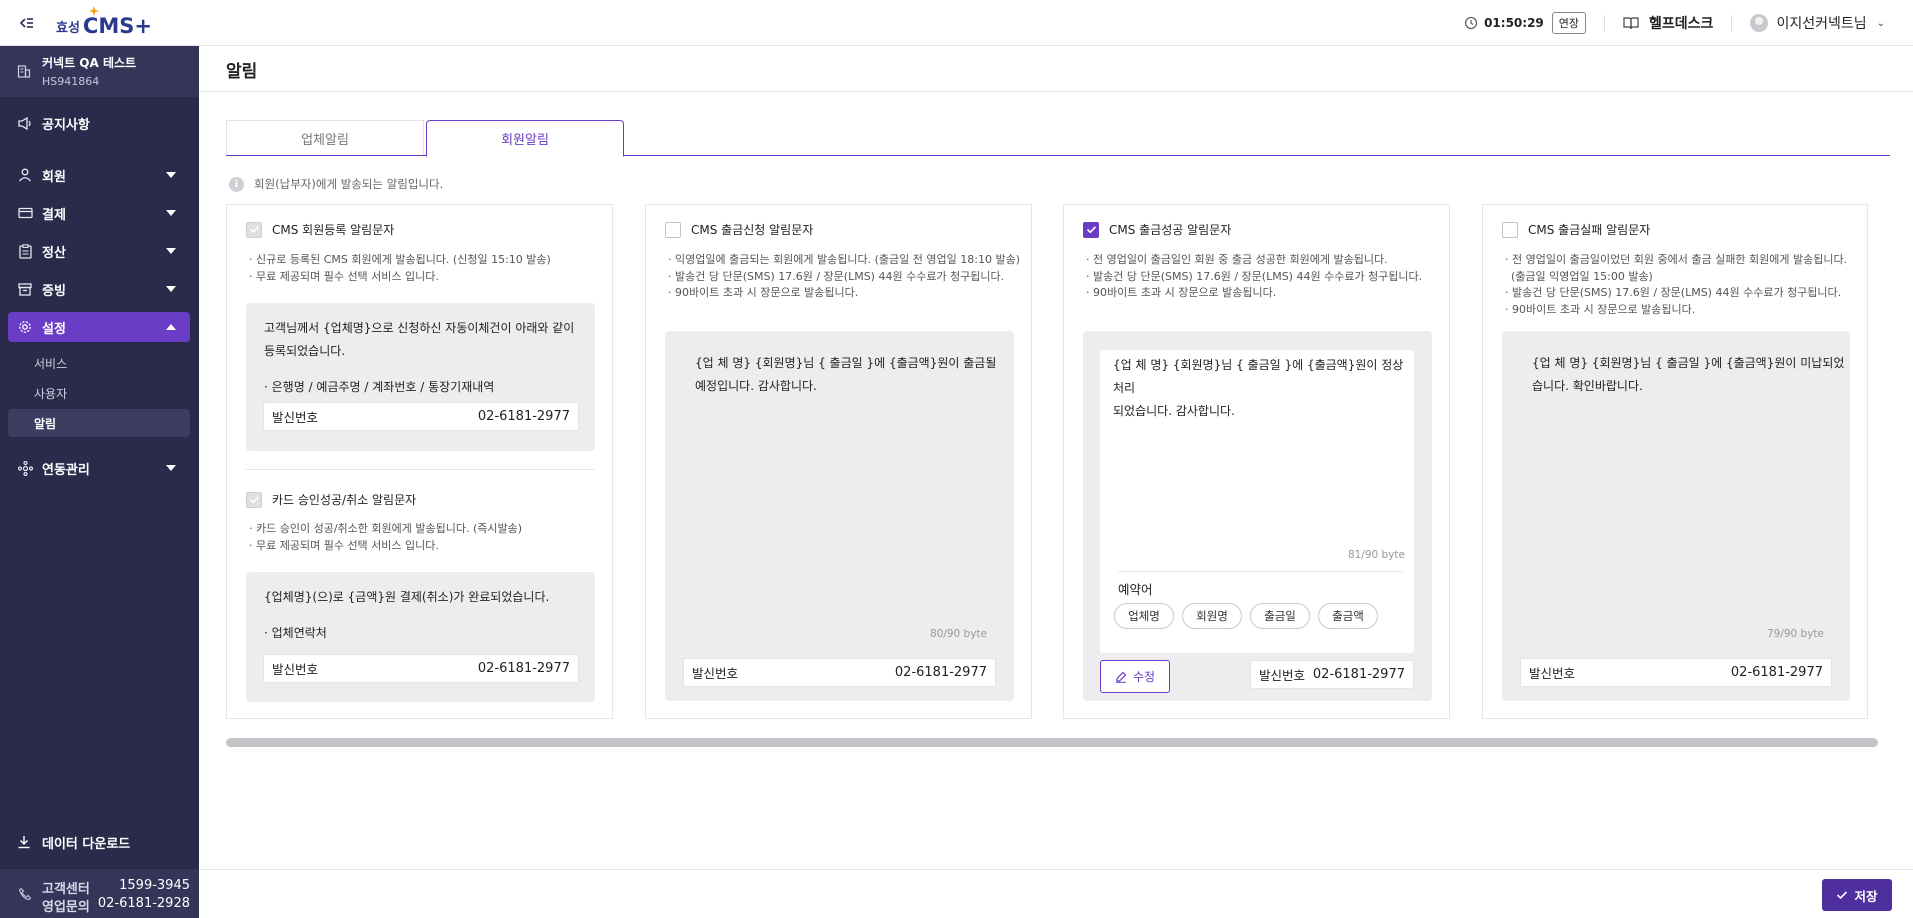  Describe the element at coordinates (344, 500) in the screenshot. I see `option-label: 카드 승인성공/취소 알림문자` at that location.